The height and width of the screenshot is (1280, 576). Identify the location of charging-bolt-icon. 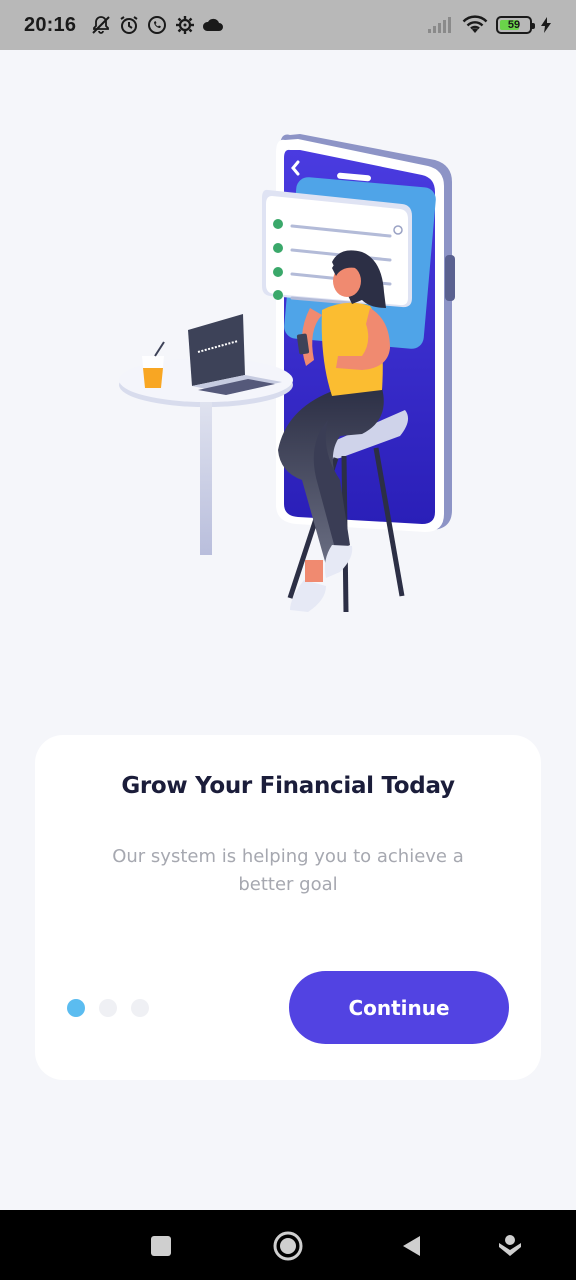
(546, 25).